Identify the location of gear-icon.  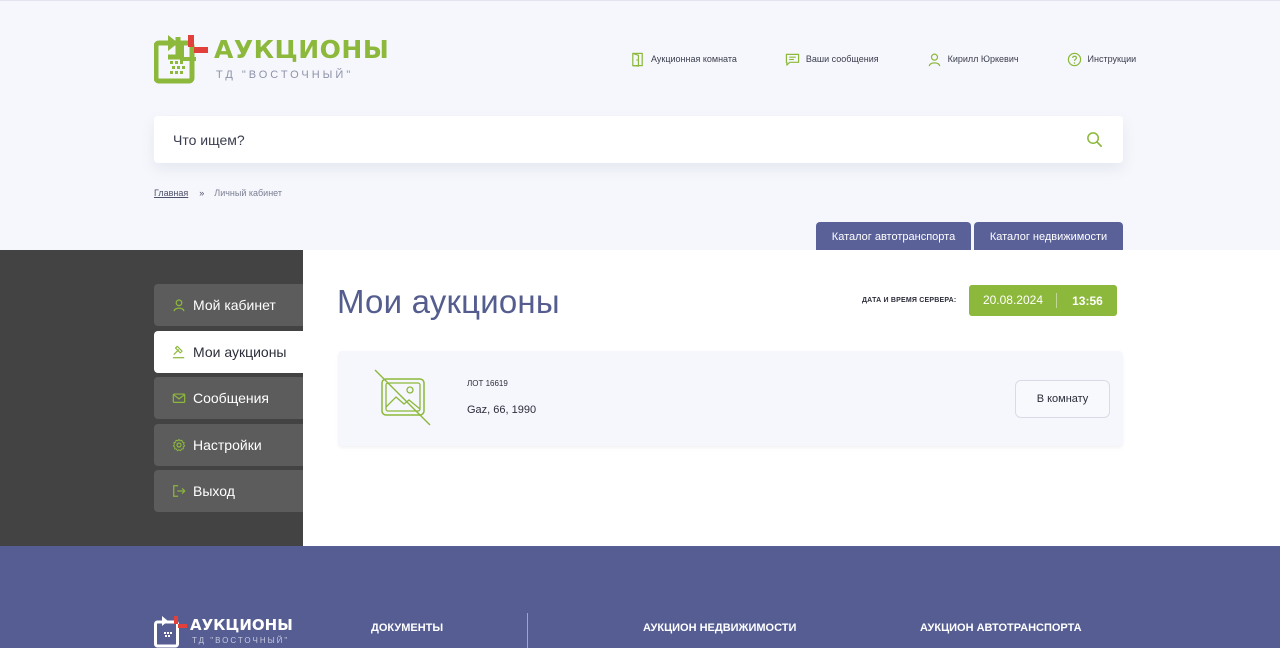
(179, 444).